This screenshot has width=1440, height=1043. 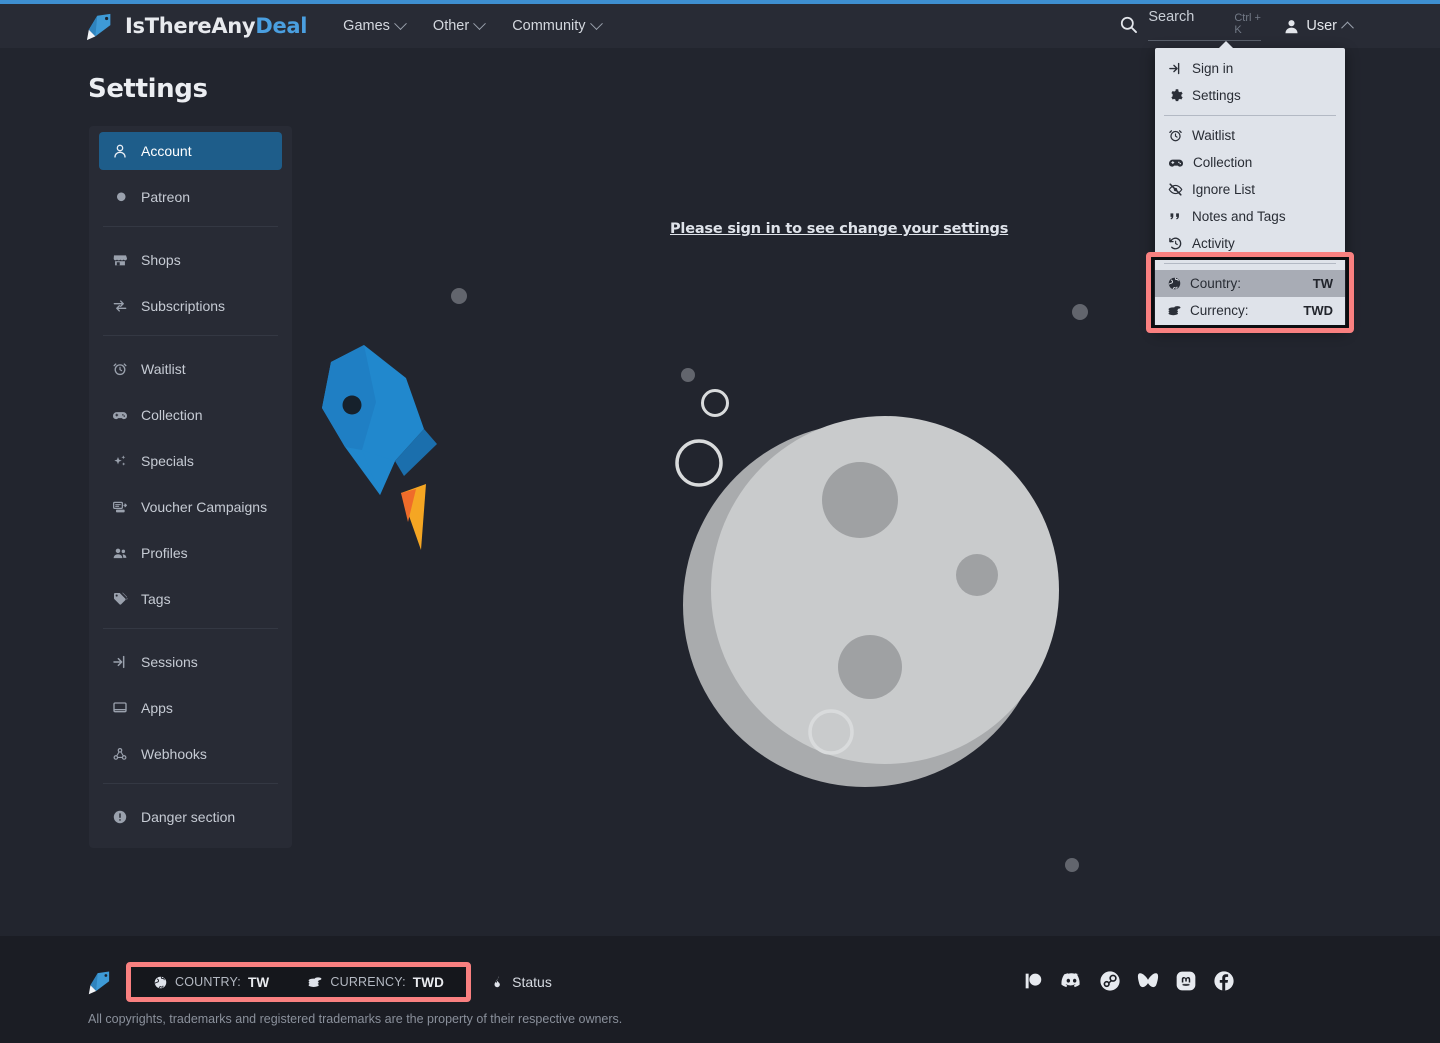 What do you see at coordinates (190, 662) in the screenshot?
I see `sidebar-item-sessions: Sessions` at bounding box center [190, 662].